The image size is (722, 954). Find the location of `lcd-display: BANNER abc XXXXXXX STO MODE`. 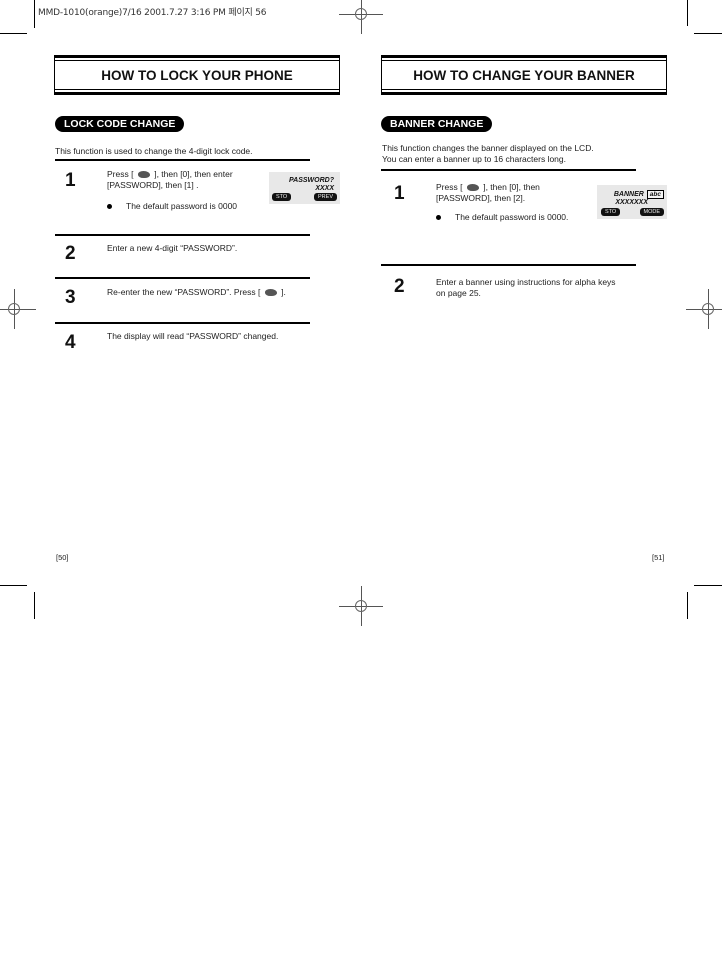

lcd-display: BANNER abc XXXXXXX STO MODE is located at coordinates (632, 202).